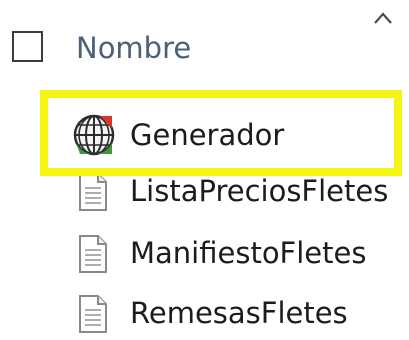 The image size is (409, 340). I want to click on file-name: RemesasFletes, so click(239, 313).